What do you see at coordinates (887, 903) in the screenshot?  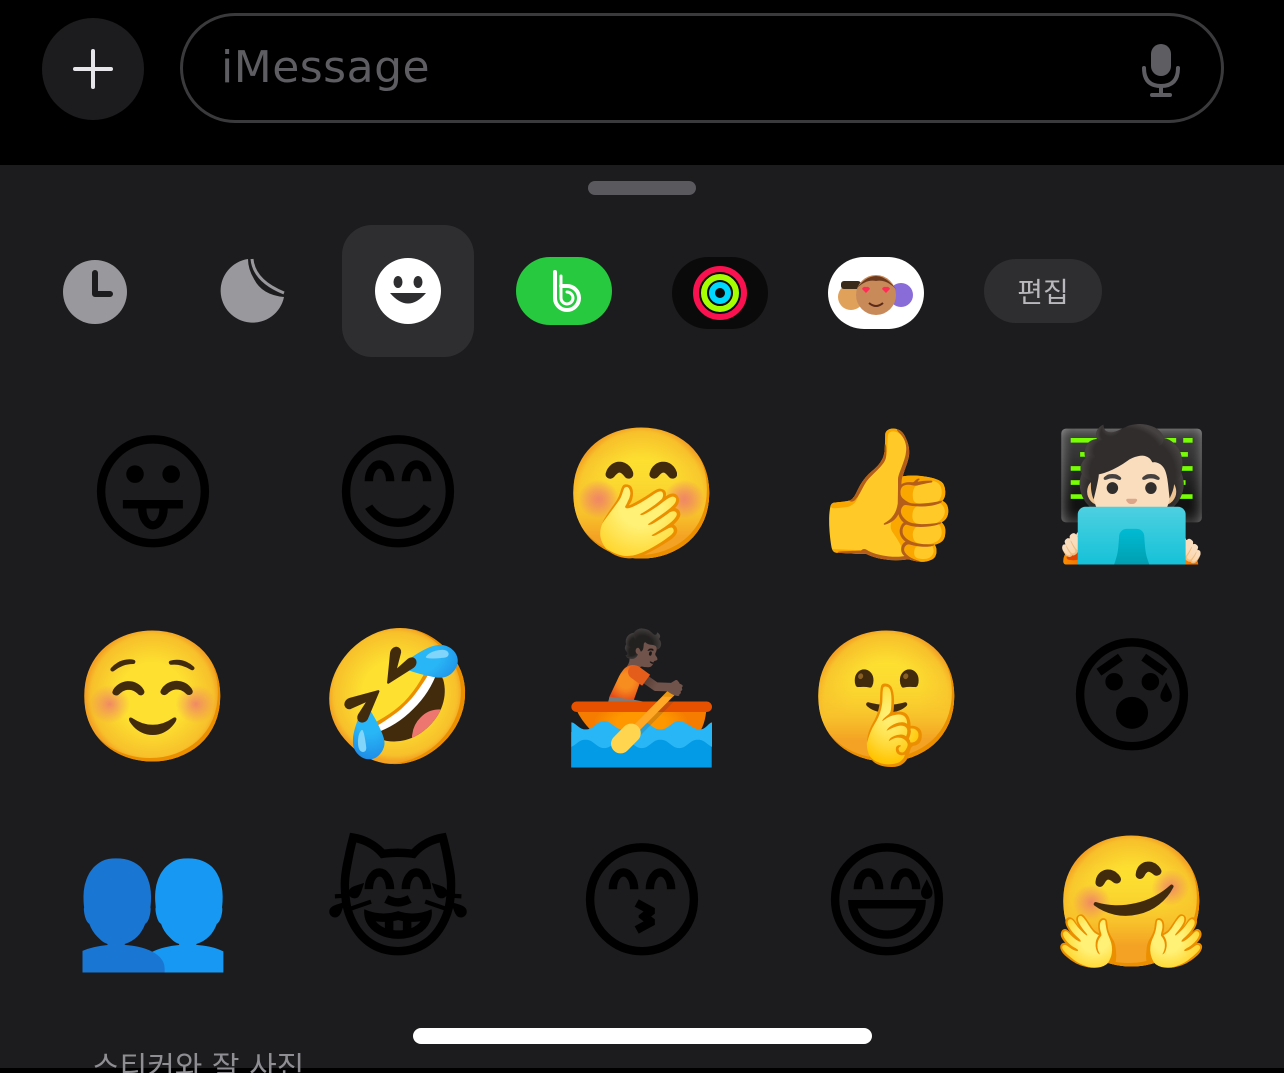 I see `emoji-grinning-sweat: 😅` at bounding box center [887, 903].